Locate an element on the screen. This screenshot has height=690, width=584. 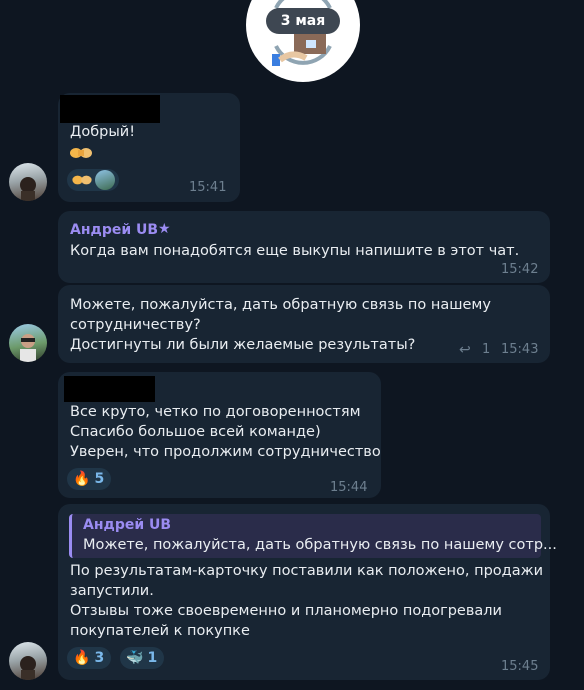
message-time: 15:42 is located at coordinates (520, 269).